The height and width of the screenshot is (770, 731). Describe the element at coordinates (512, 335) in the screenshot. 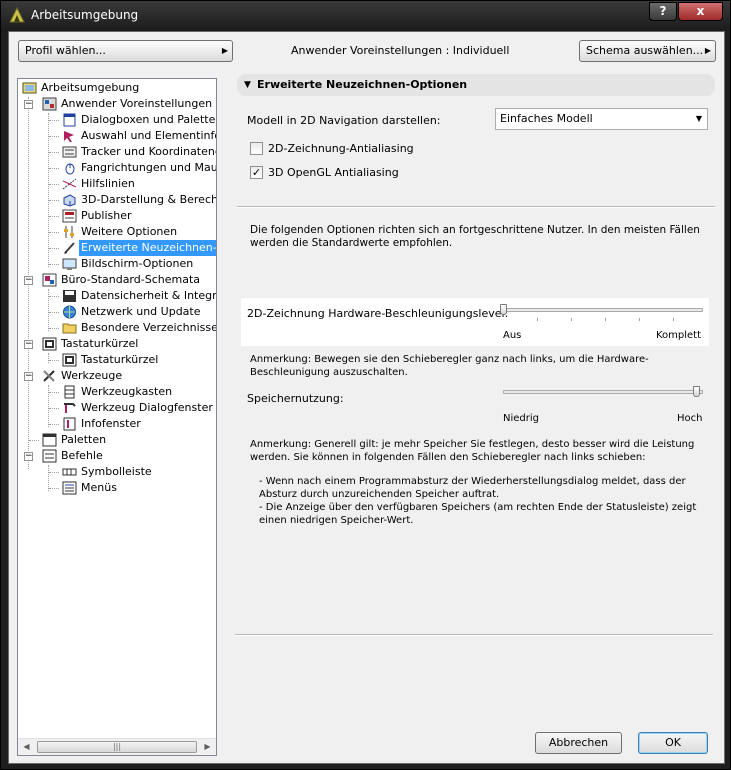

I see `hw-min-label: Aus` at that location.